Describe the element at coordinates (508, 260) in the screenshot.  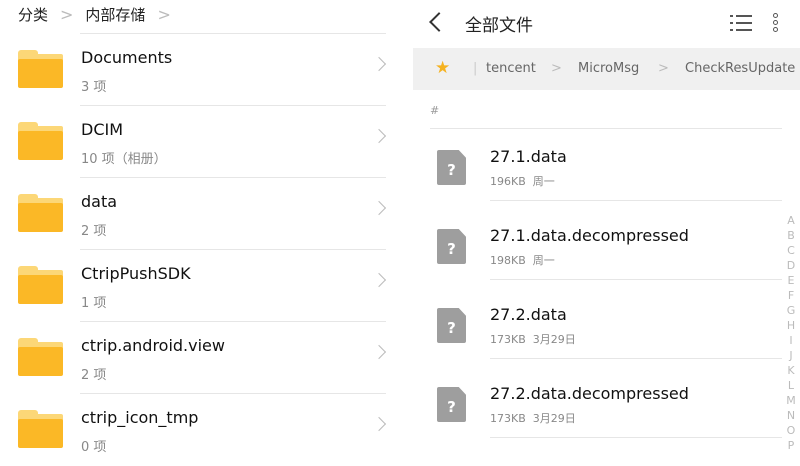
I see `file-size: 198KB` at that location.